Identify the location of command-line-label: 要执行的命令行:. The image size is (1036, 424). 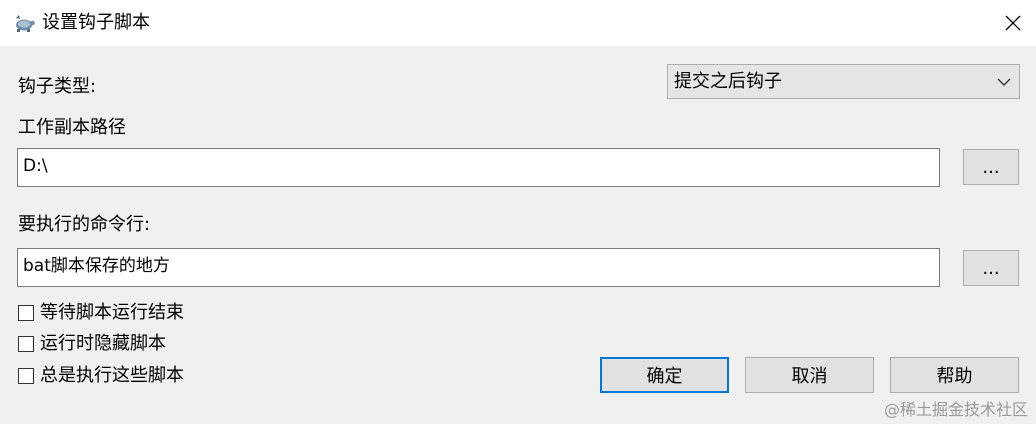
(84, 224).